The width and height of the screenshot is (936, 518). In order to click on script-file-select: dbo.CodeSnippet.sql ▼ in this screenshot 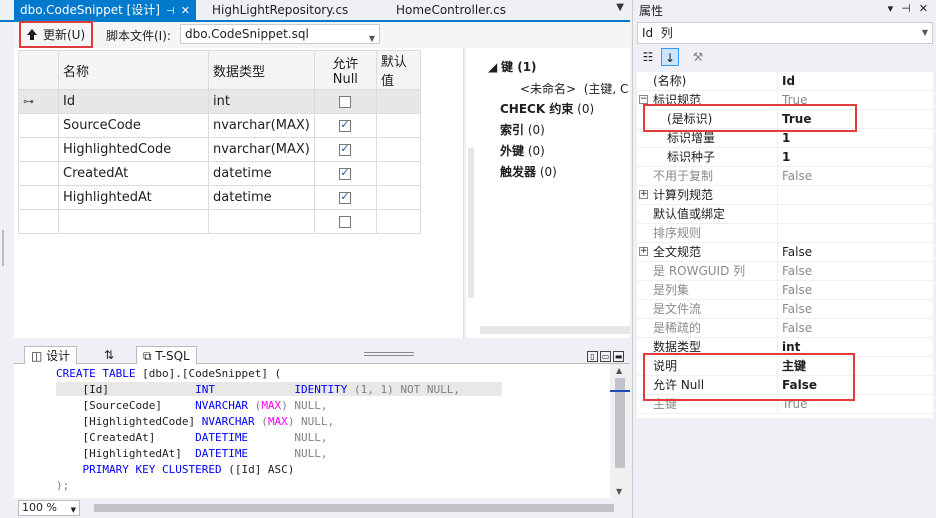, I will do `click(280, 34)`.